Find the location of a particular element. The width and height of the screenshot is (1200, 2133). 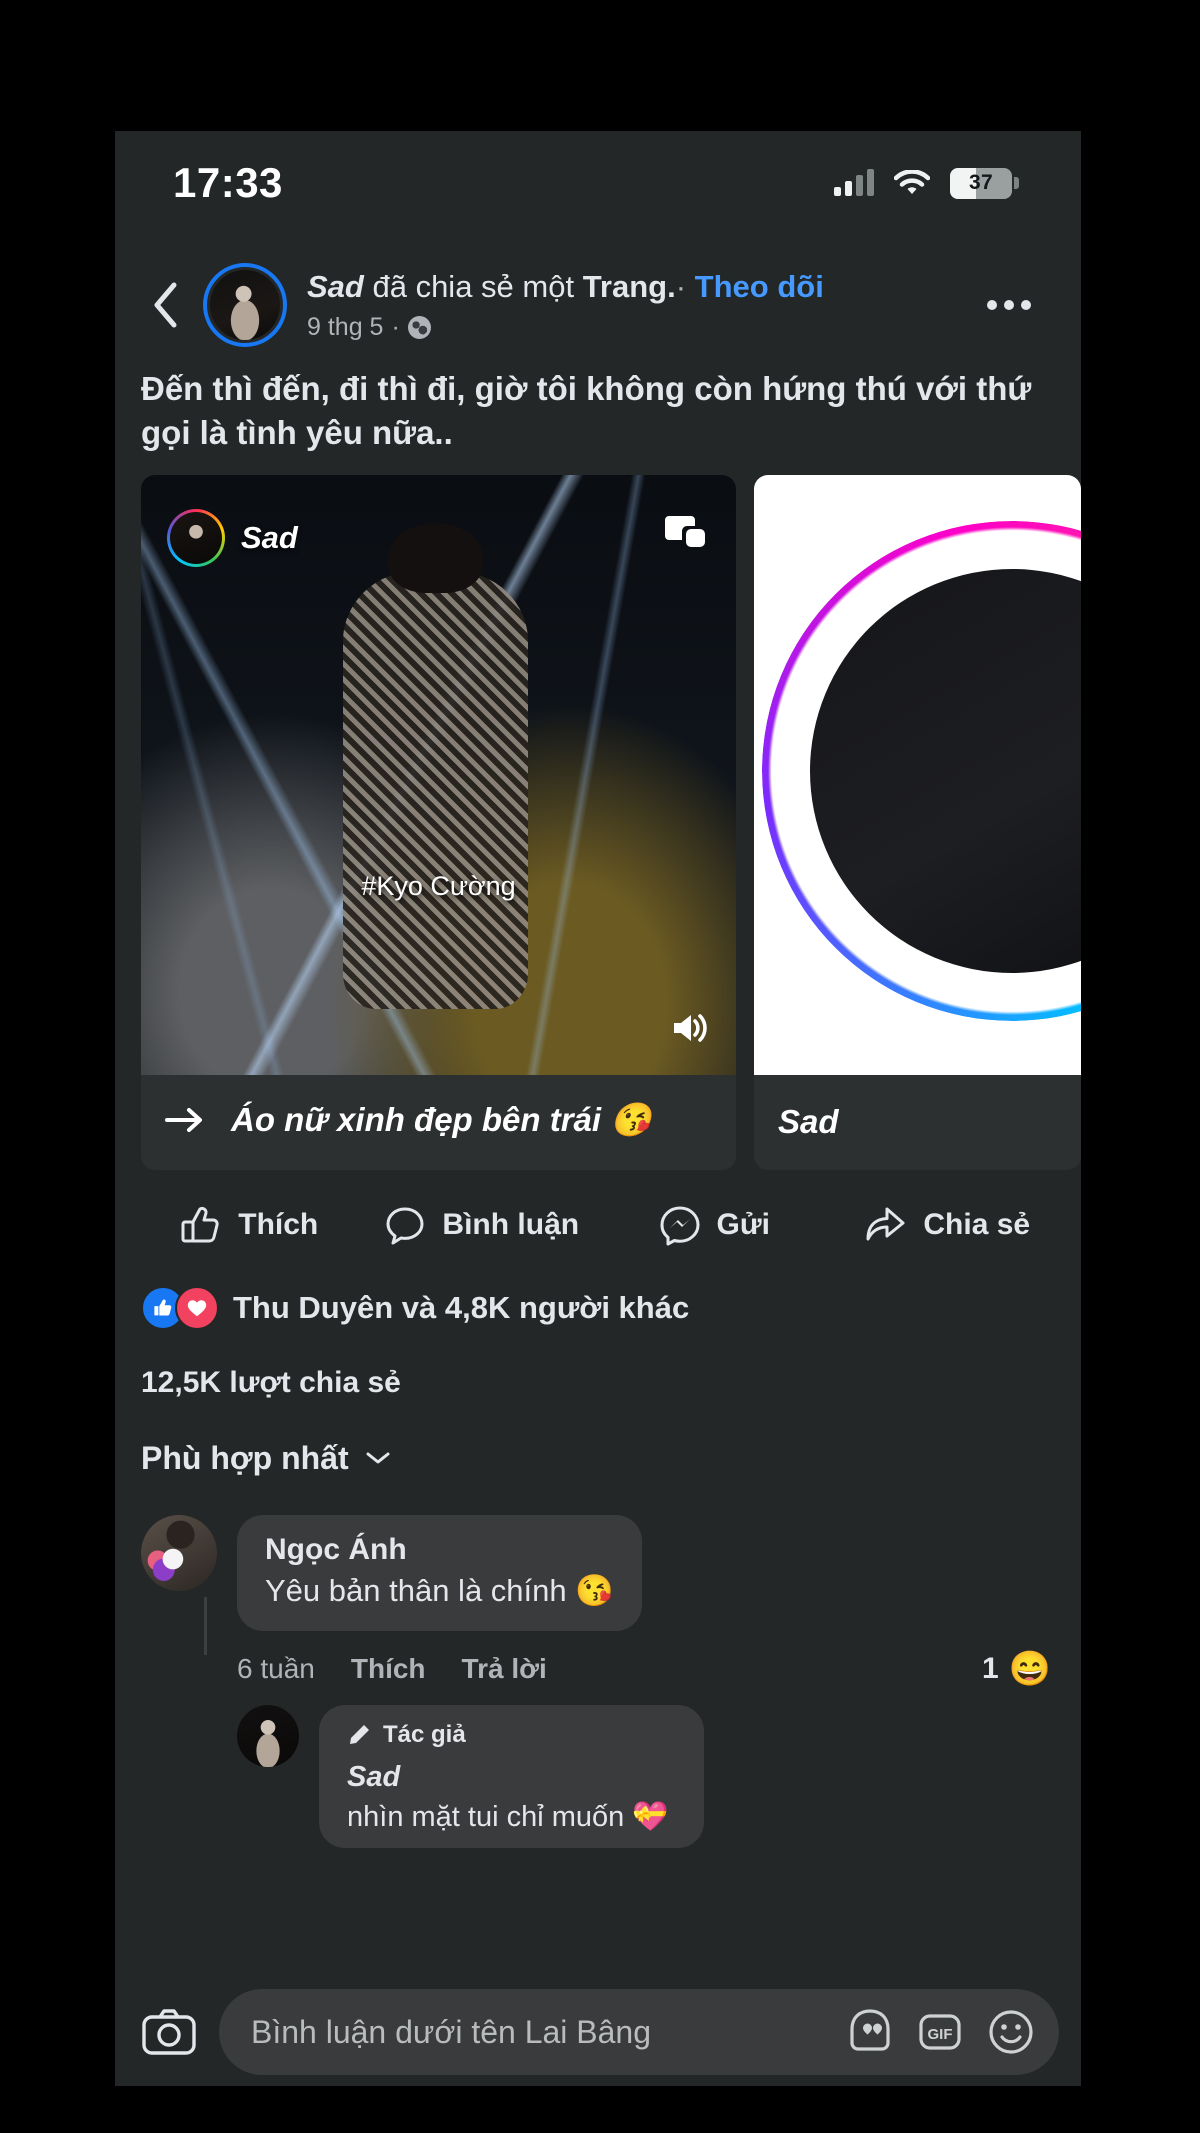

comment-input-field: Bình luận dưới tên Lai Bâng GIF is located at coordinates (639, 2032).